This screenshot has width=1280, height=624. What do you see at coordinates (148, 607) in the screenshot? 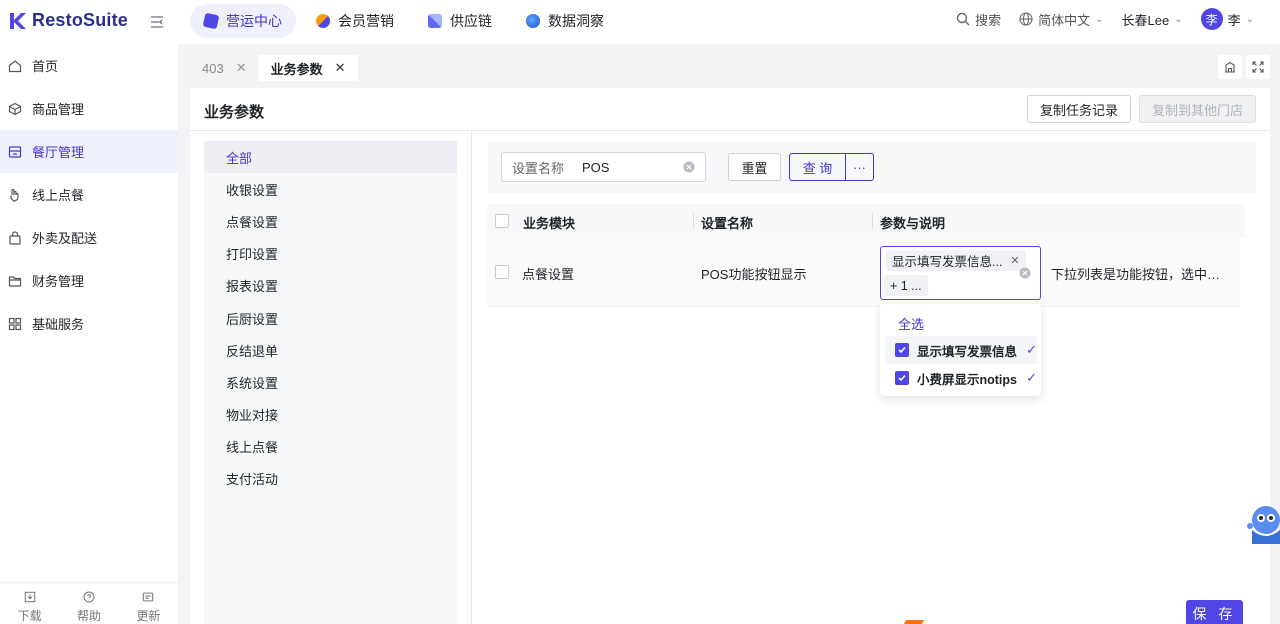
I see `update-button: 更新` at bounding box center [148, 607].